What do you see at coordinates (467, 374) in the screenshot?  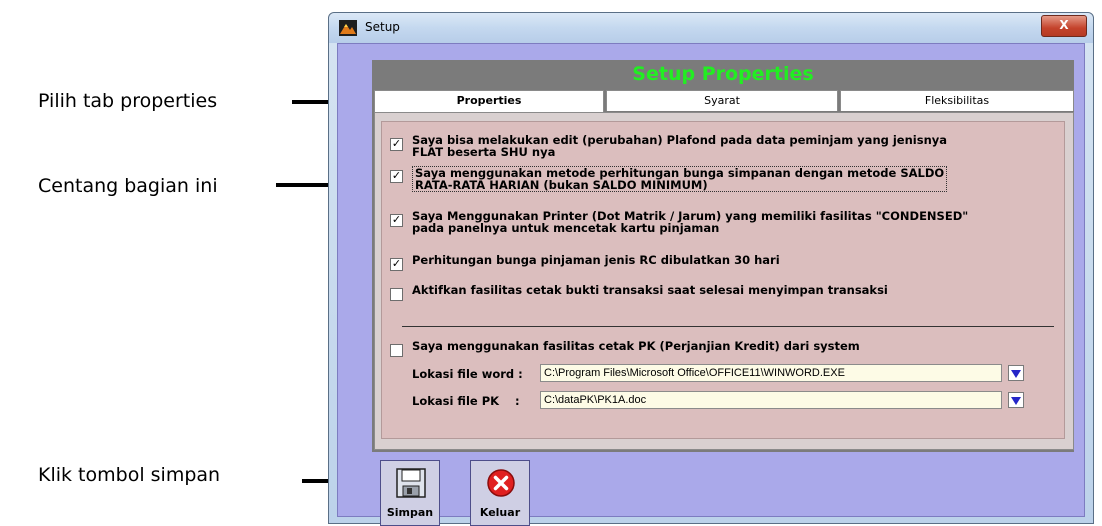 I see `word-file-label: Lokasi file word :` at bounding box center [467, 374].